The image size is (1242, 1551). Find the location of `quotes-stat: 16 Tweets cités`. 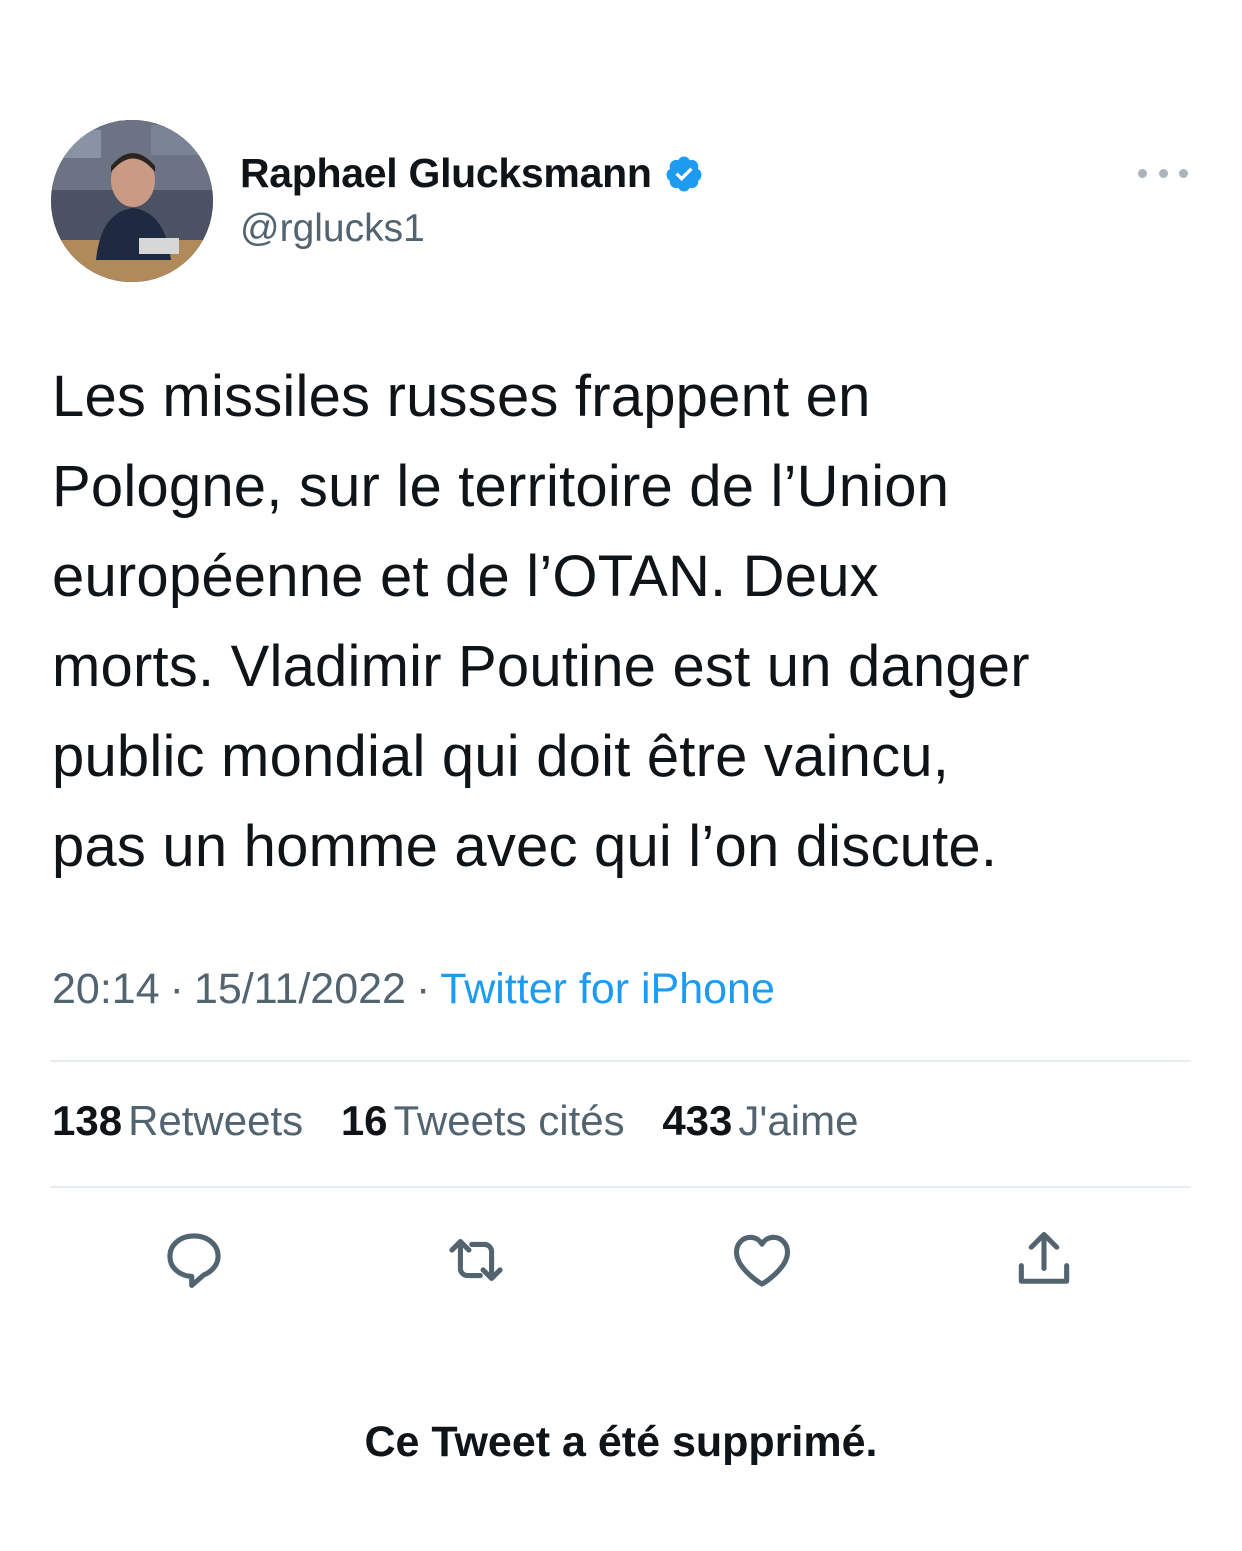

quotes-stat: 16 Tweets cités is located at coordinates (483, 1121).